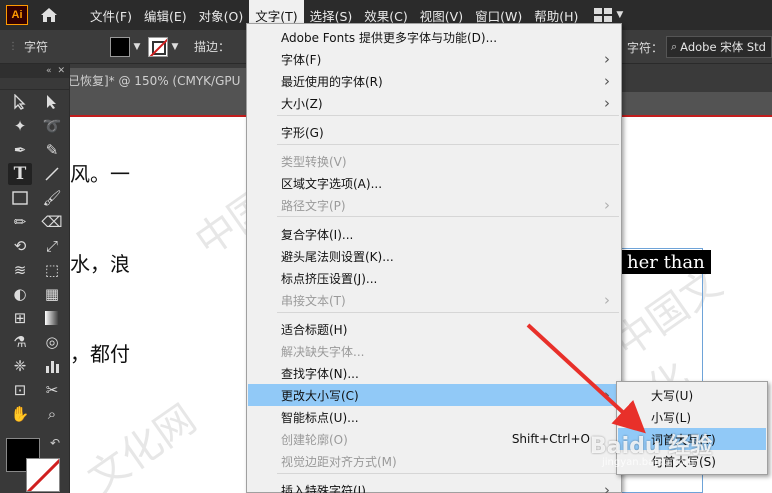 This screenshot has height=493, width=772. I want to click on pencil-tool-icon: ✏, so click(20, 222).